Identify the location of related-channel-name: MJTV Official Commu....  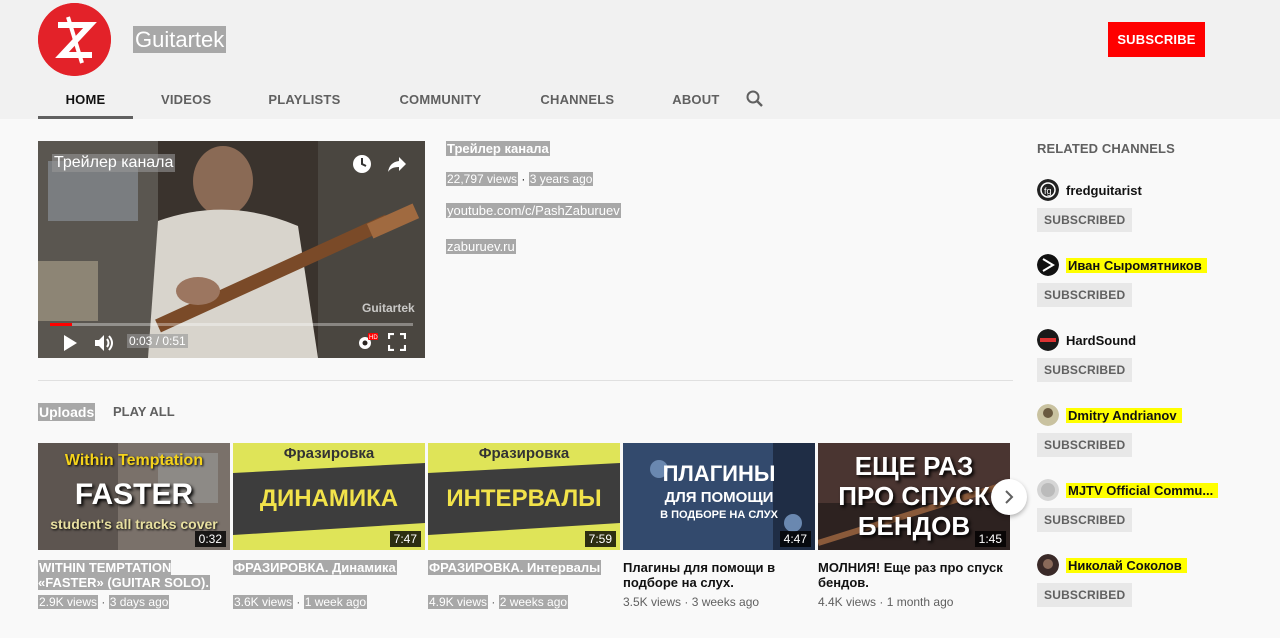
(1142, 490).